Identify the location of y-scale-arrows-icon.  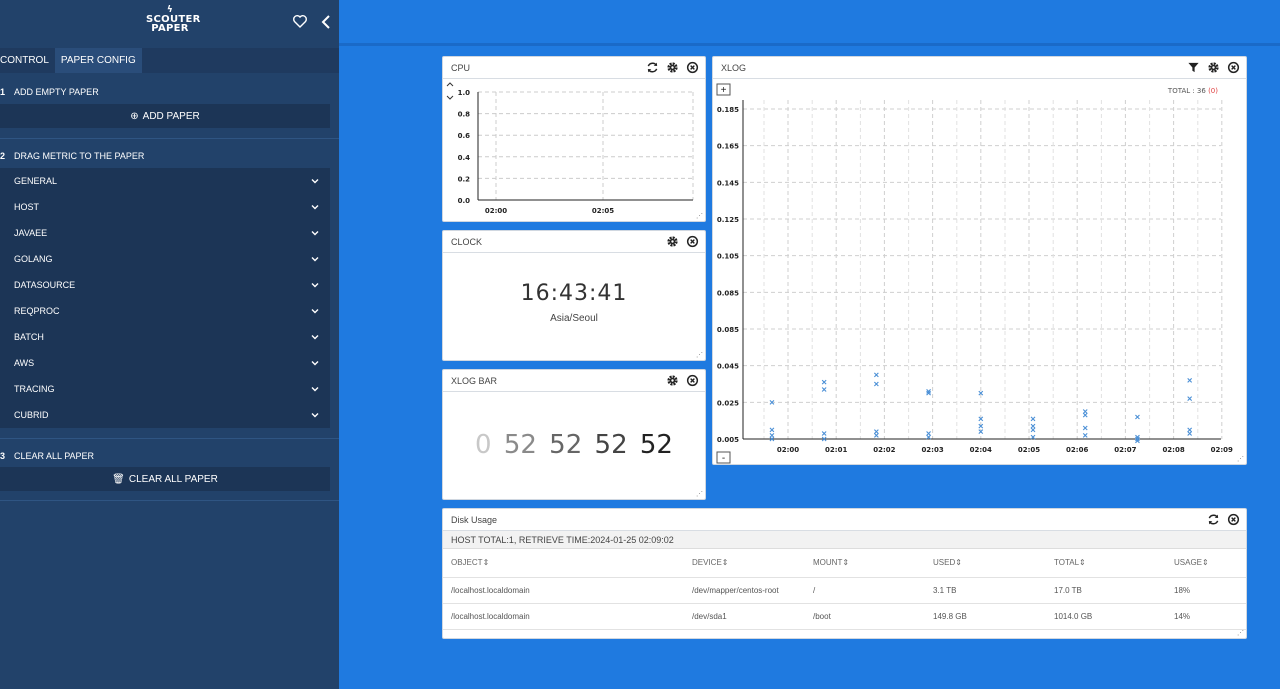
(450, 91).